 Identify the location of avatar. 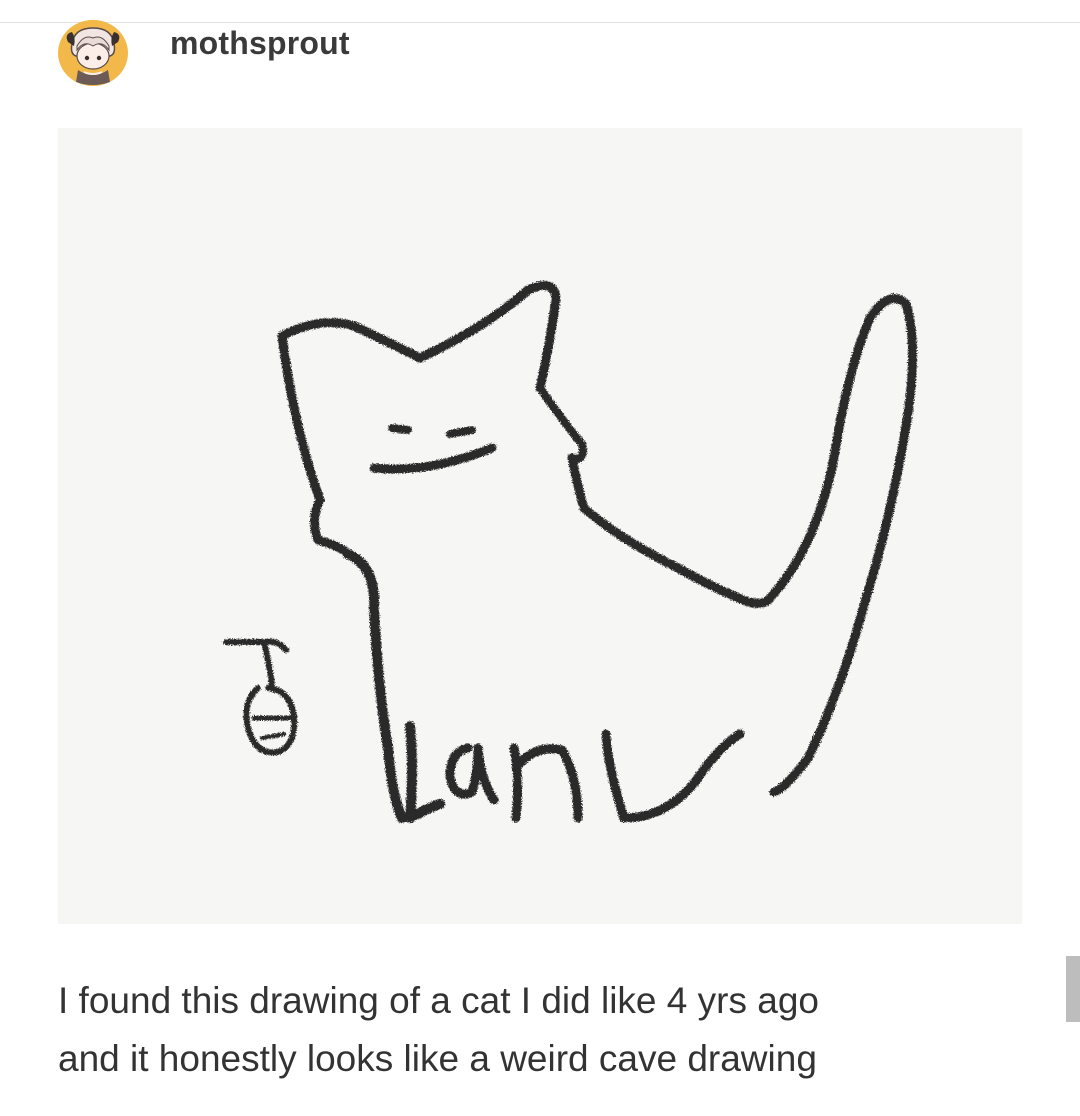
(93, 53).